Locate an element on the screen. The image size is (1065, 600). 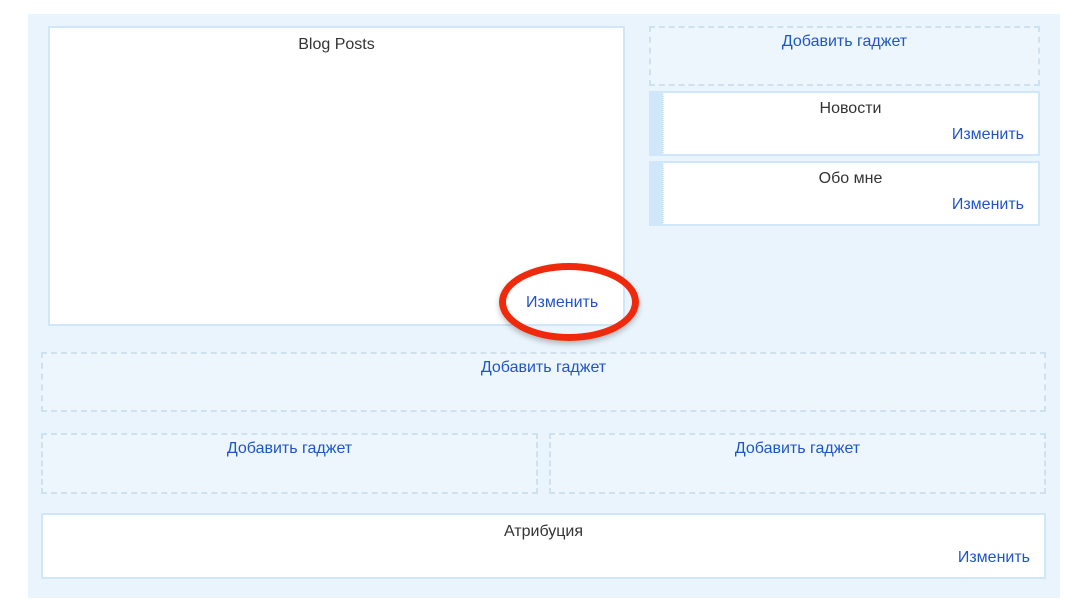
attribution-edit-link: Изменить is located at coordinates (994, 558).